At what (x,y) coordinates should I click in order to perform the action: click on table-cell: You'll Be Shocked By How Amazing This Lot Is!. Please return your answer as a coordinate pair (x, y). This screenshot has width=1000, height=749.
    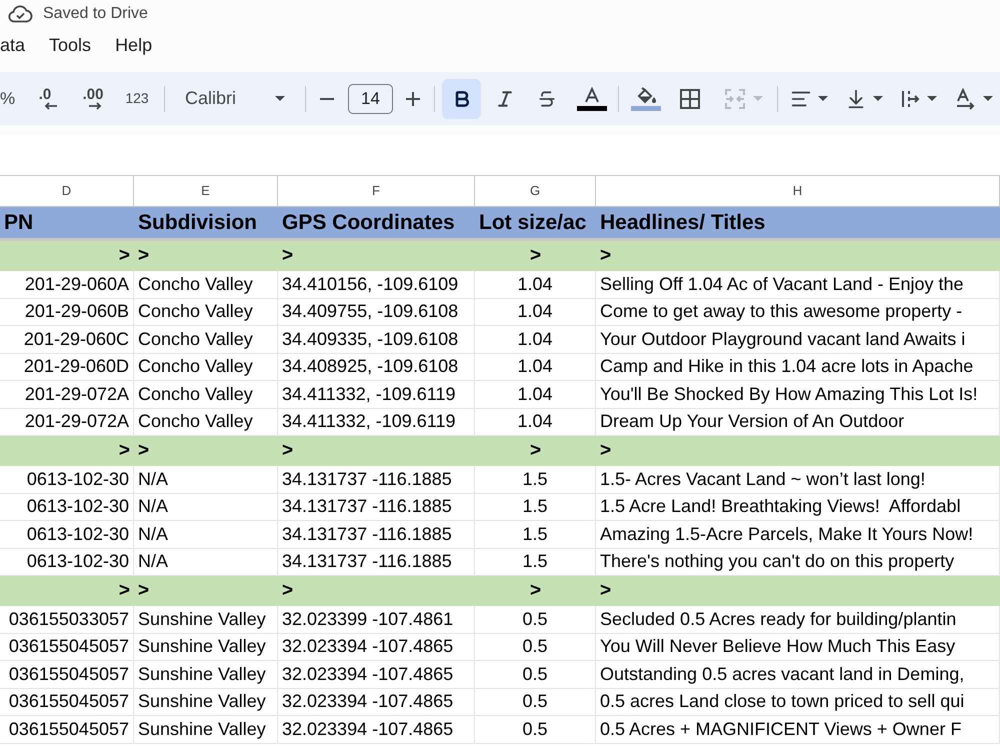
    Looking at the image, I should click on (798, 394).